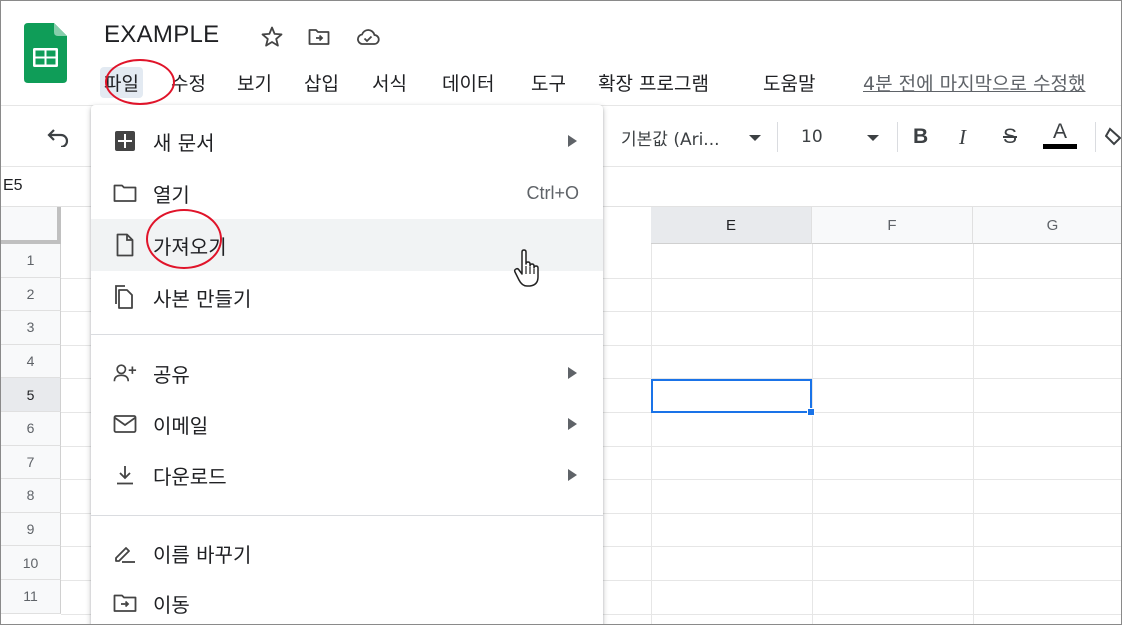 The width and height of the screenshot is (1122, 625). What do you see at coordinates (920, 137) in the screenshot?
I see `bold-button: B` at bounding box center [920, 137].